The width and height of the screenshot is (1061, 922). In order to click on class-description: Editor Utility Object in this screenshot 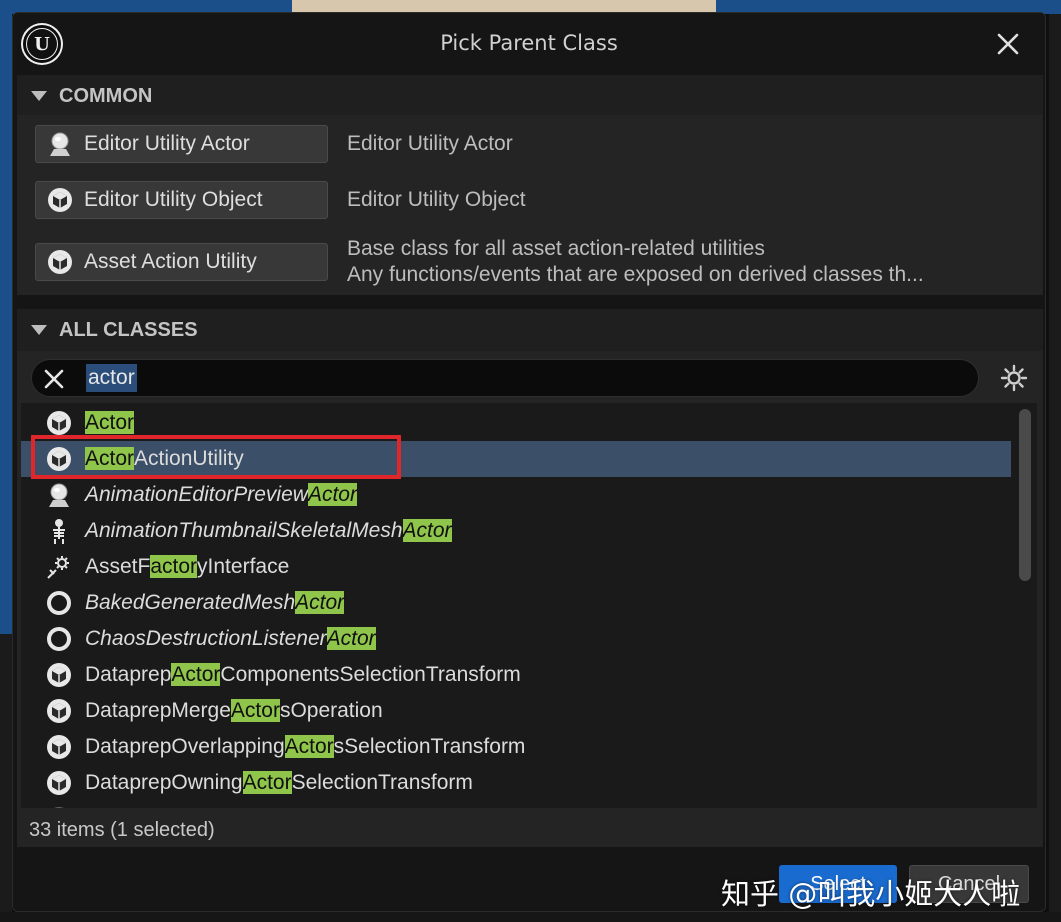, I will do `click(436, 199)`.